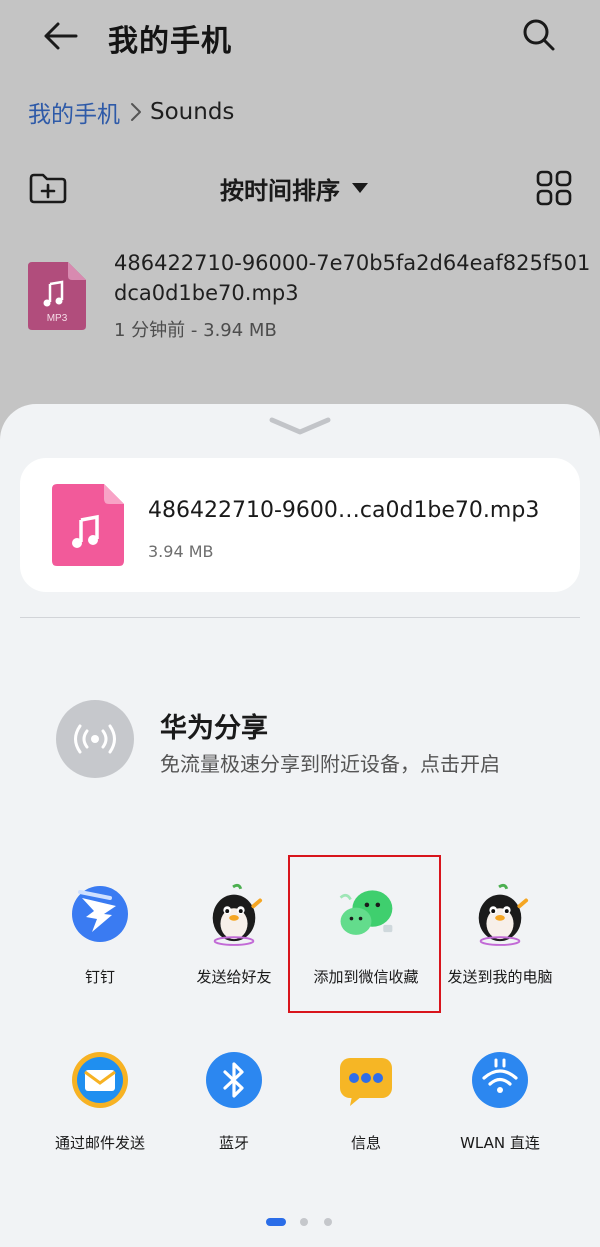  What do you see at coordinates (234, 1080) in the screenshot?
I see `bluetooth-icon` at bounding box center [234, 1080].